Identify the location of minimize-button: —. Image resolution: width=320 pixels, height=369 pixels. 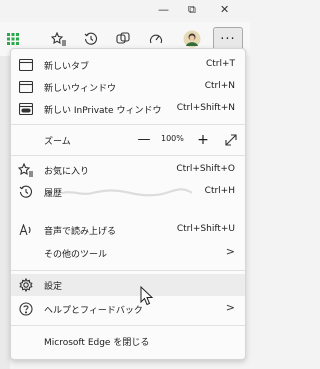
(163, 9).